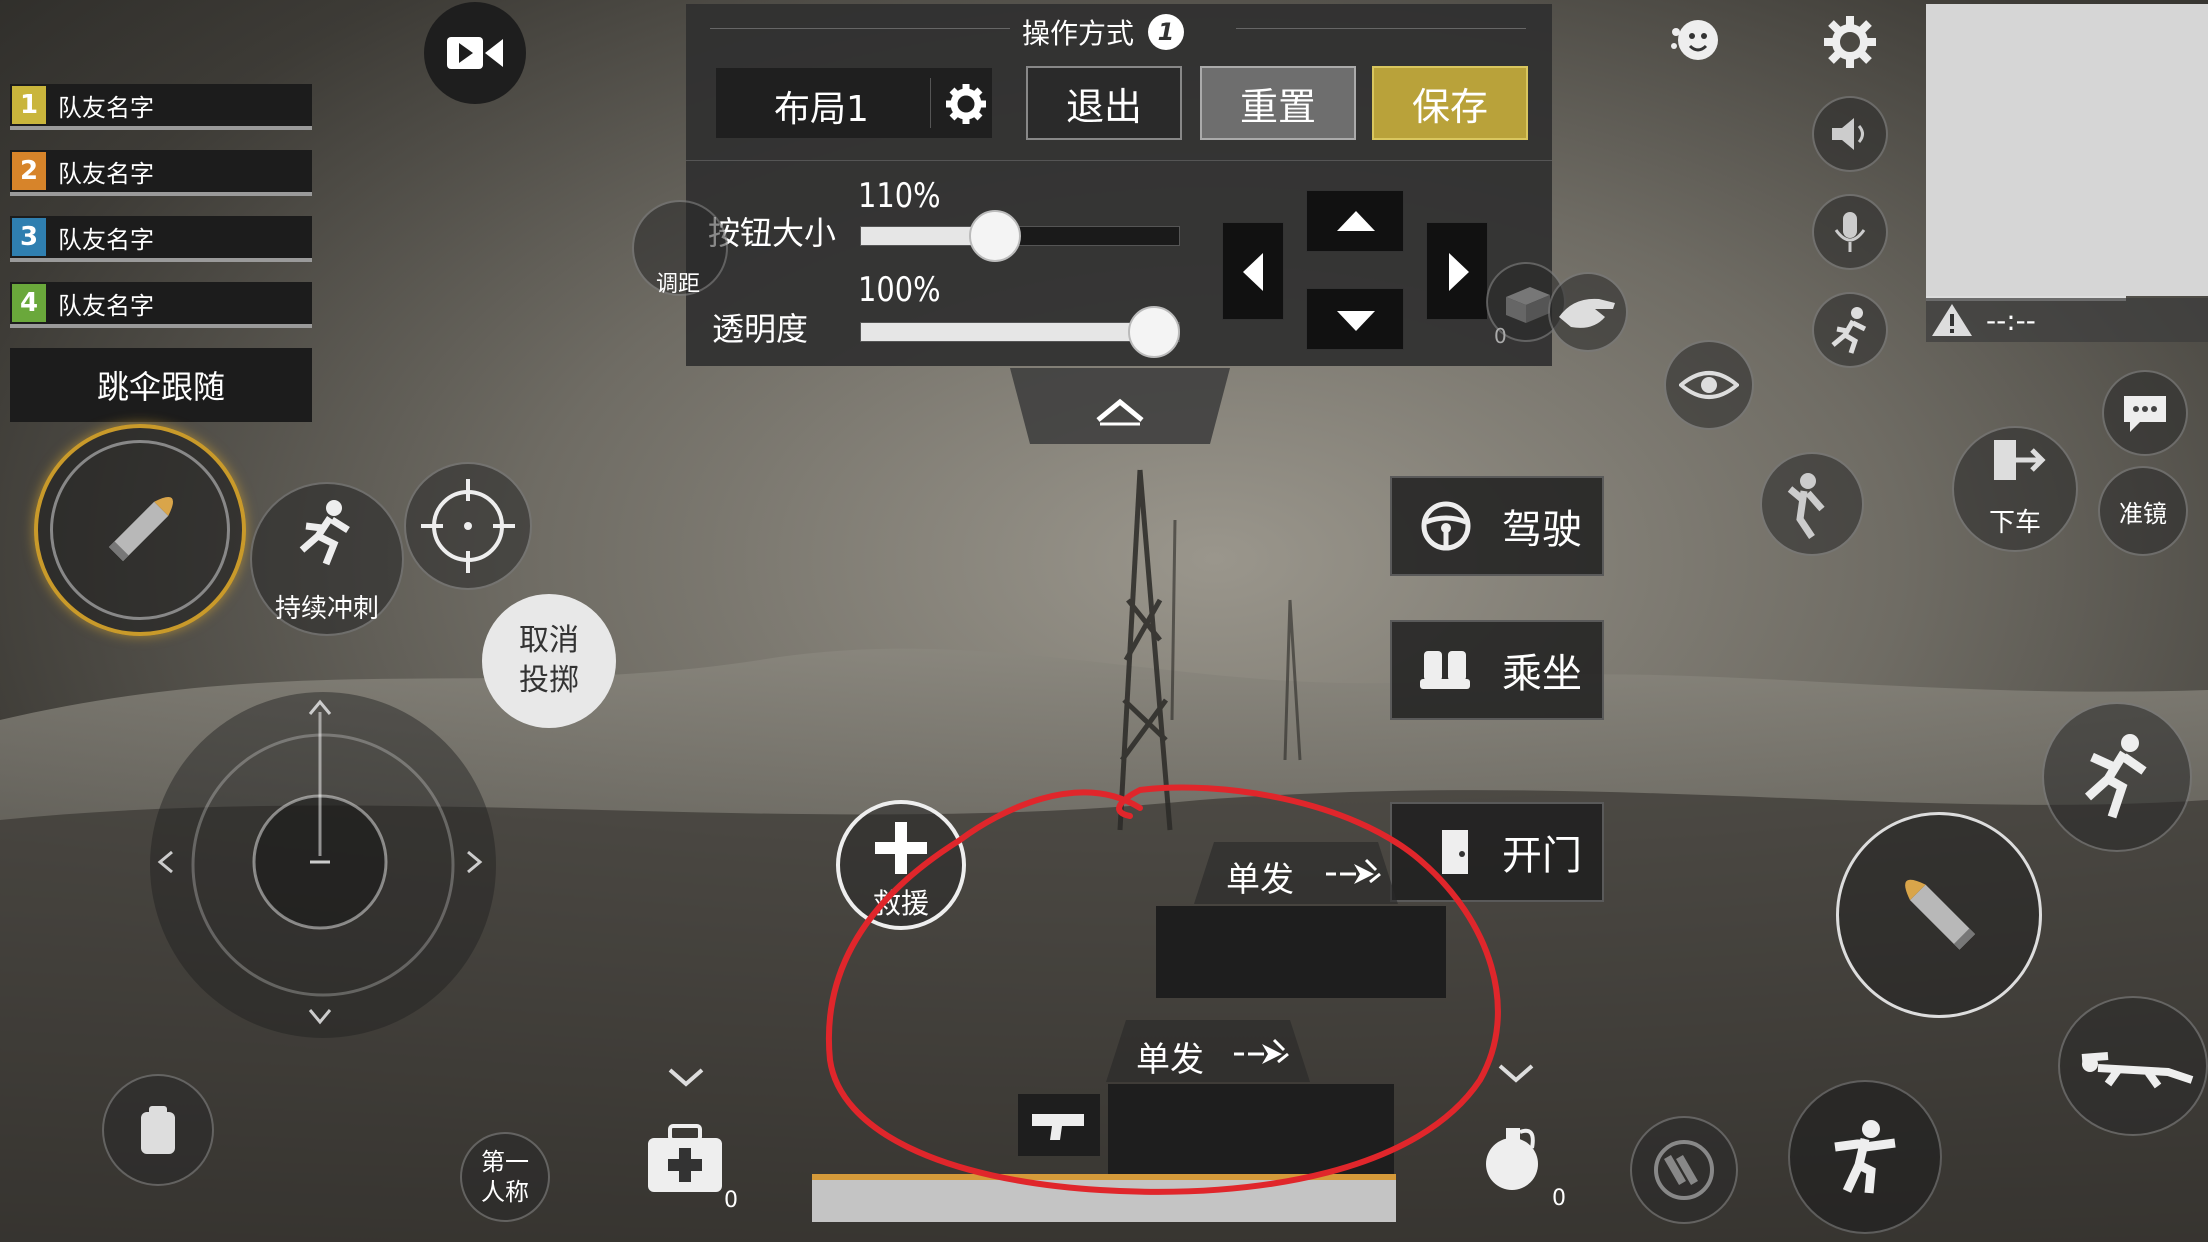 This screenshot has width=2208, height=1242. What do you see at coordinates (1059, 1125) in the screenshot?
I see `pistol-slot` at bounding box center [1059, 1125].